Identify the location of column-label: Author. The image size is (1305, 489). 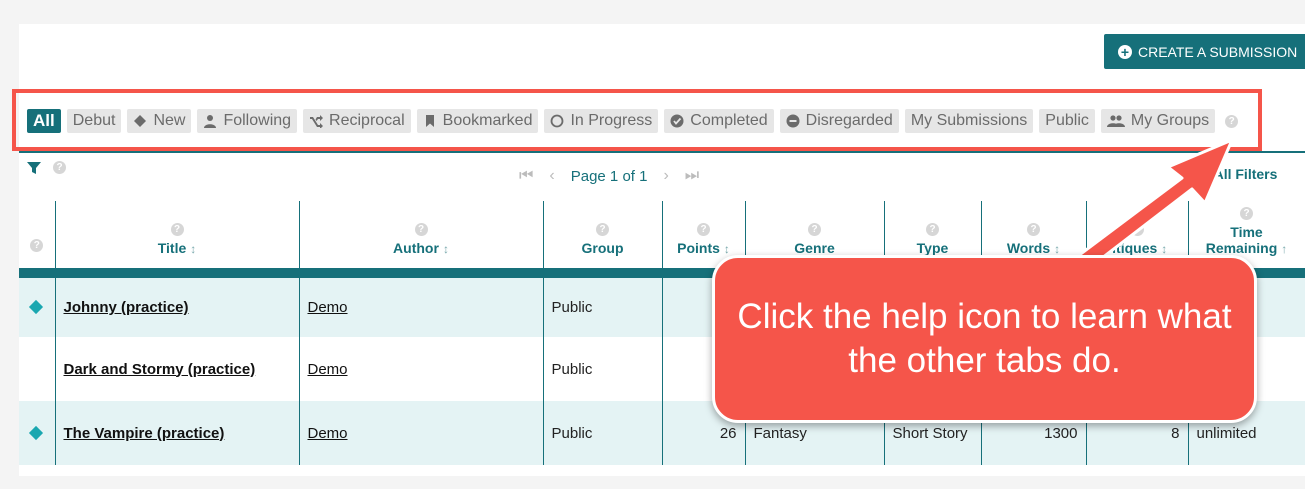
(416, 248).